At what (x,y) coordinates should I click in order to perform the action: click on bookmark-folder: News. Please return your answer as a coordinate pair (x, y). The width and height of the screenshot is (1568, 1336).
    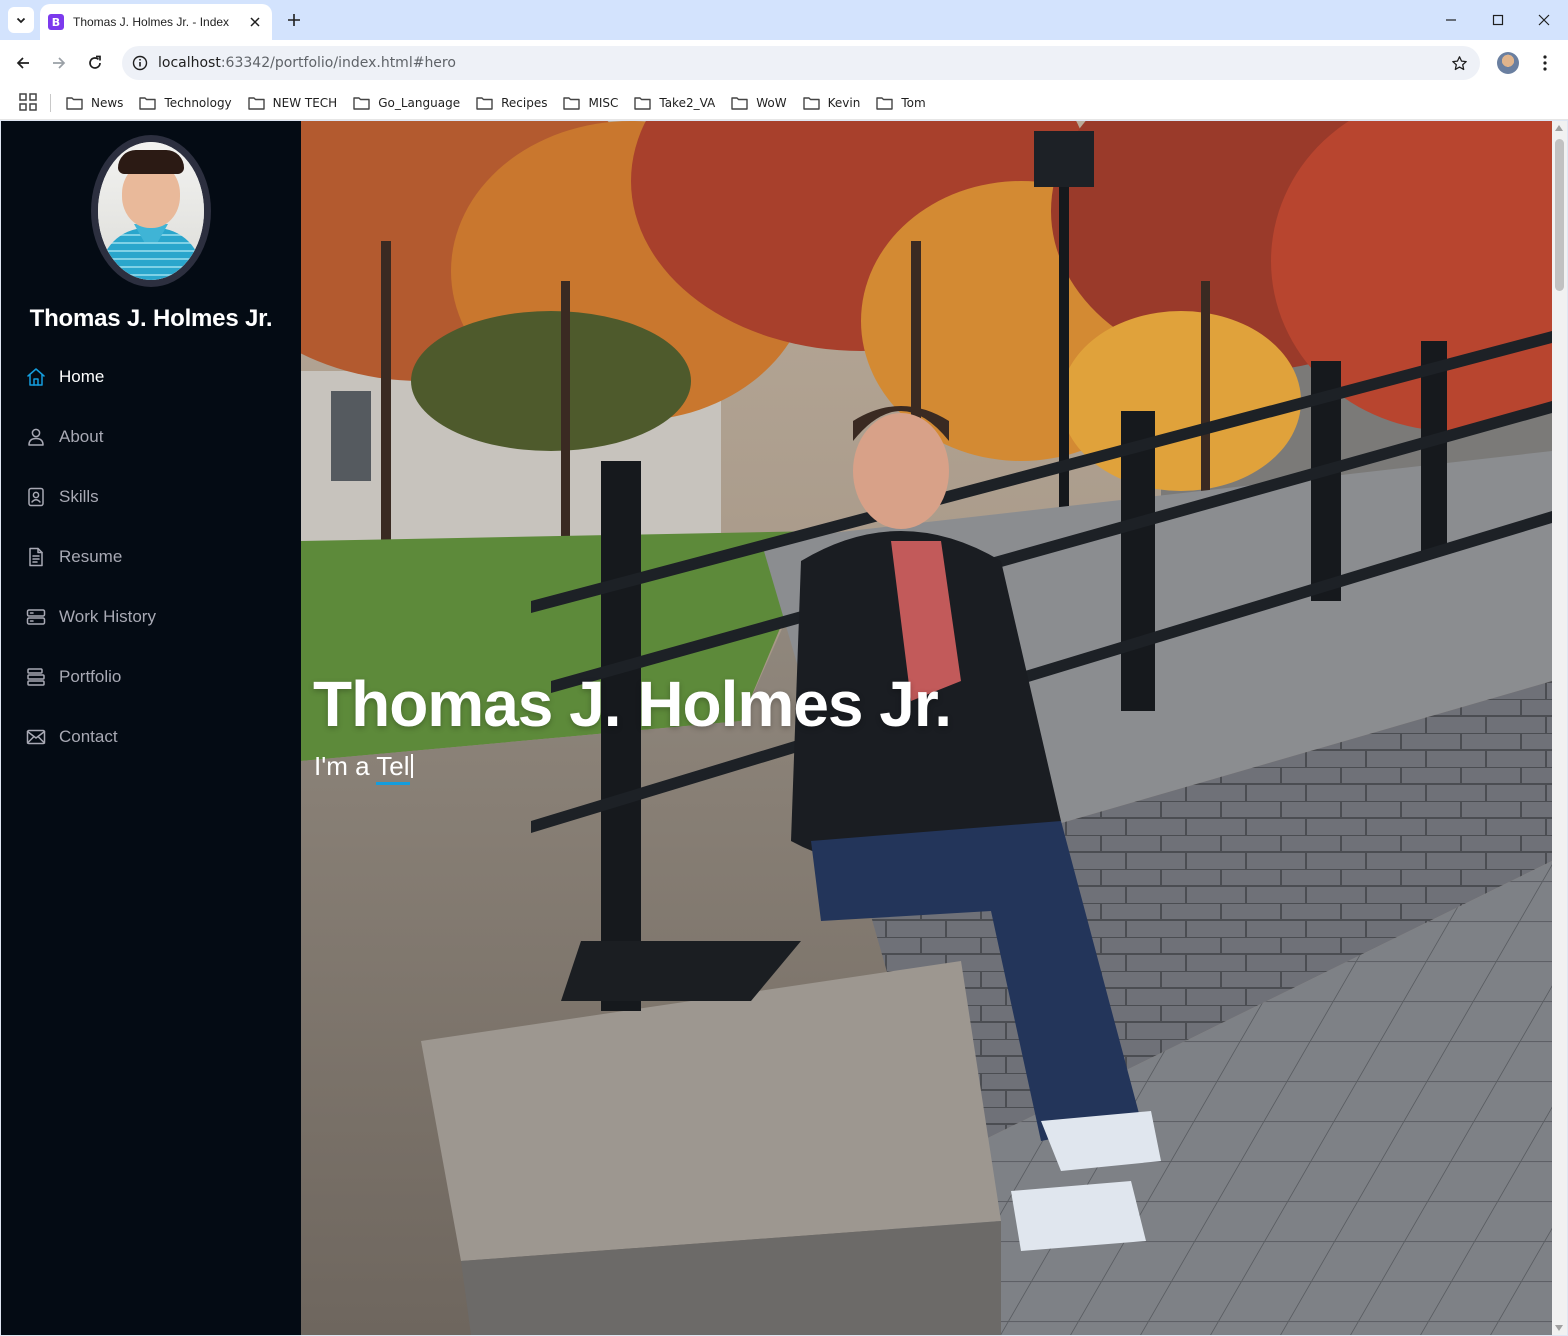
    Looking at the image, I should click on (94, 103).